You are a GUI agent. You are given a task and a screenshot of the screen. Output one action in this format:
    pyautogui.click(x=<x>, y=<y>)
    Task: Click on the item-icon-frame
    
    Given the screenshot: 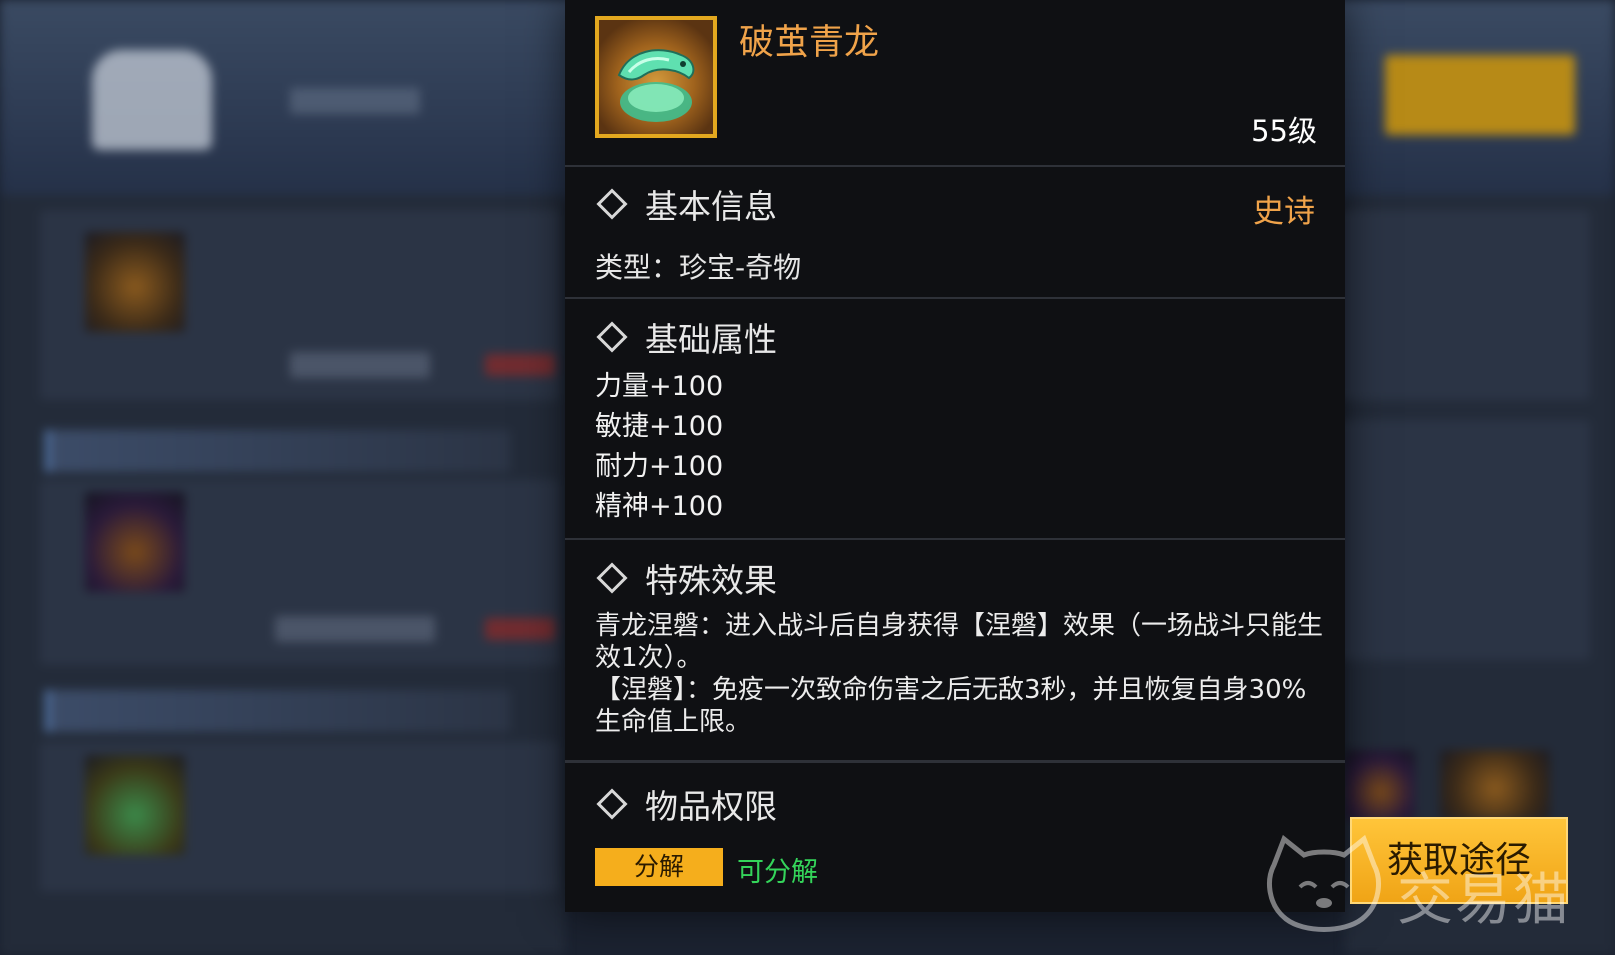 What is the action you would take?
    pyautogui.click(x=656, y=77)
    